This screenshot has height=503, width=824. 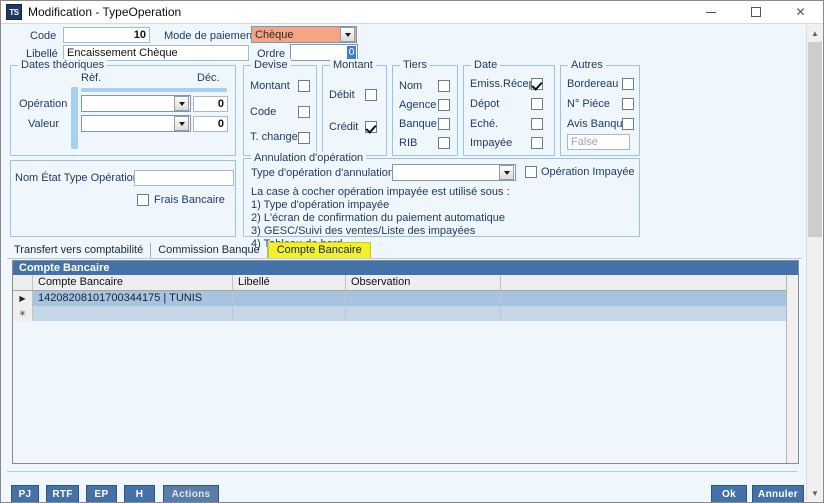 What do you see at coordinates (62, 493) in the screenshot?
I see `rtf-button: RTF` at bounding box center [62, 493].